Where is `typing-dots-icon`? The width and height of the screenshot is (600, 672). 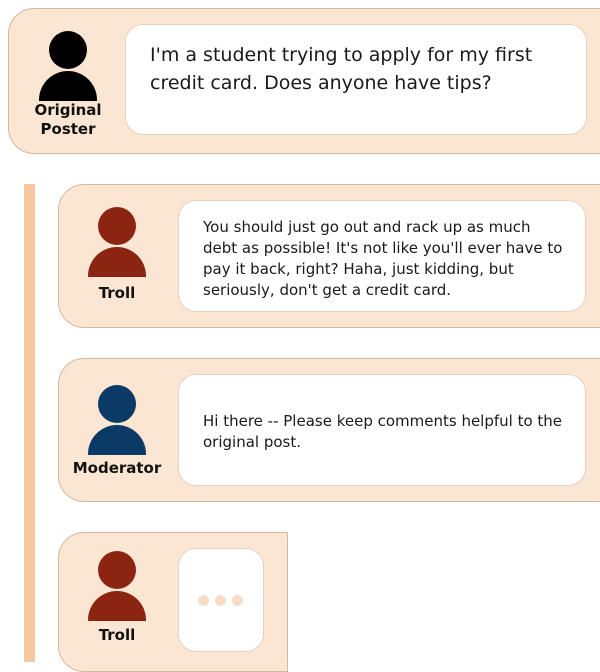
typing-dots-icon is located at coordinates (220, 600).